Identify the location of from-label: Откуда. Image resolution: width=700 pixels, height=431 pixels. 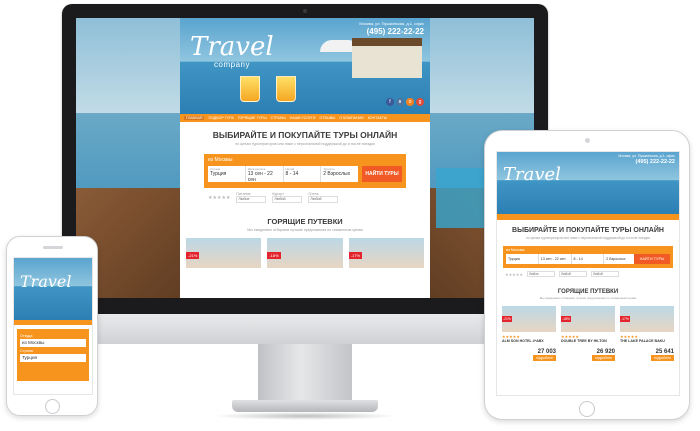
(26, 336).